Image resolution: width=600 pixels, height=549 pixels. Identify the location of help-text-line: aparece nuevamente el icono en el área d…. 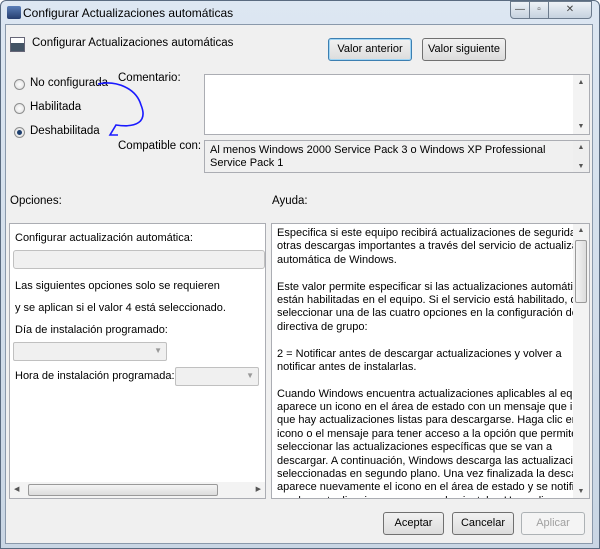
(431, 487).